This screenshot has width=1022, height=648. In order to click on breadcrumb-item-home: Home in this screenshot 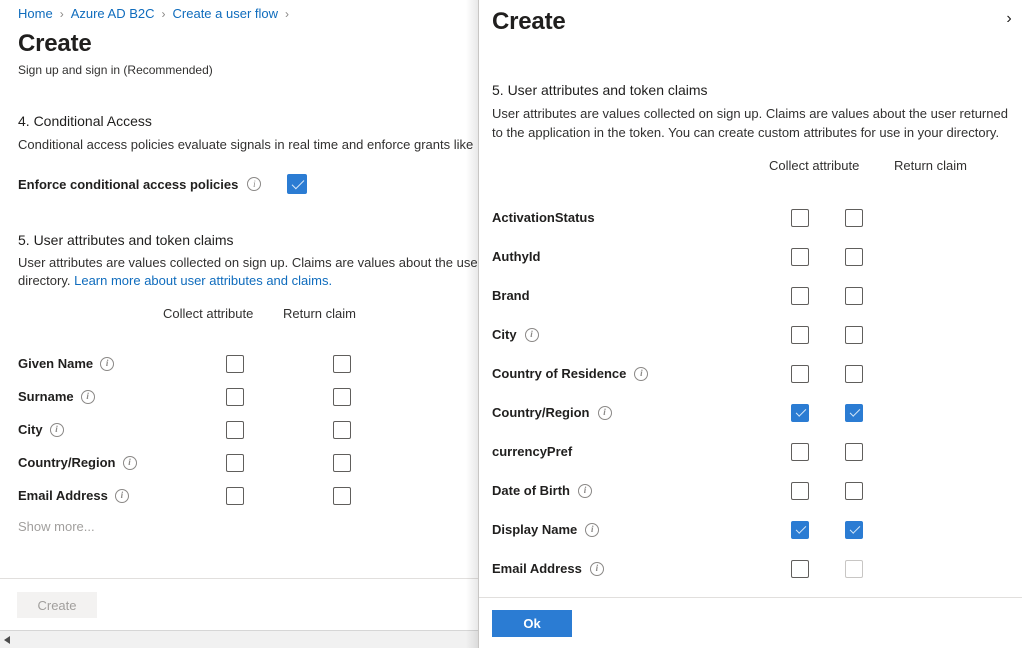, I will do `click(35, 13)`.